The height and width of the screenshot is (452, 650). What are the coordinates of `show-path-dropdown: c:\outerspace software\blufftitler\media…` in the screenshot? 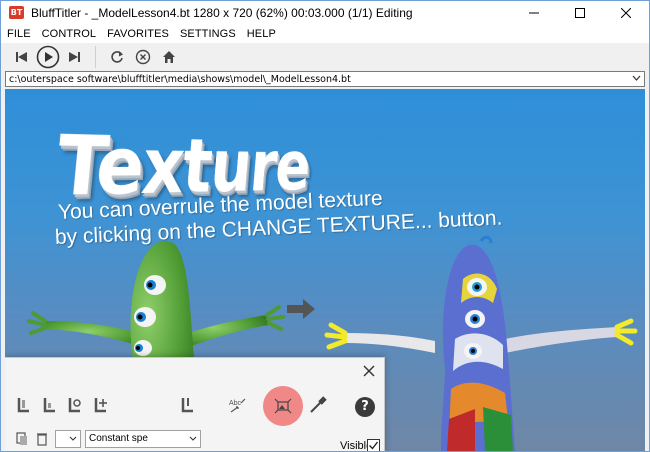 It's located at (325, 79).